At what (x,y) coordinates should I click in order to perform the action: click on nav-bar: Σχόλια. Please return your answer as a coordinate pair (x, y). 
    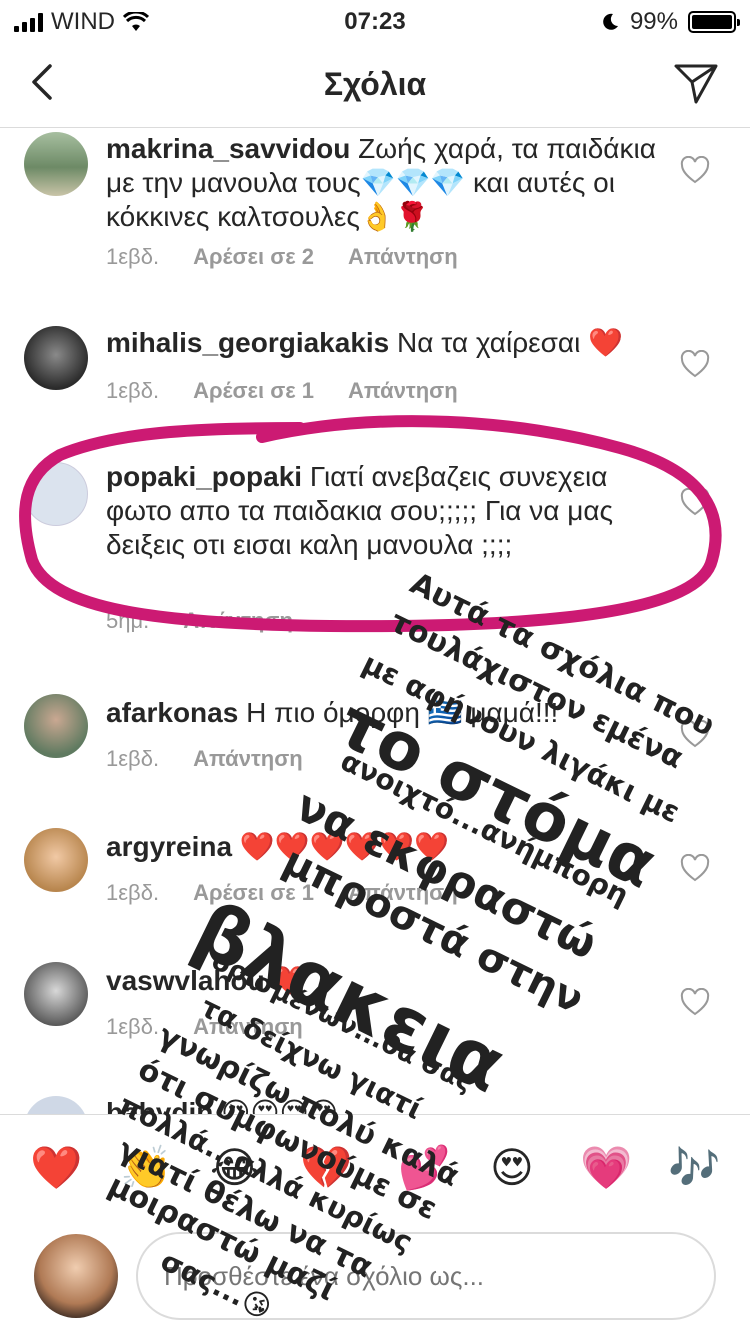
    Looking at the image, I should click on (375, 84).